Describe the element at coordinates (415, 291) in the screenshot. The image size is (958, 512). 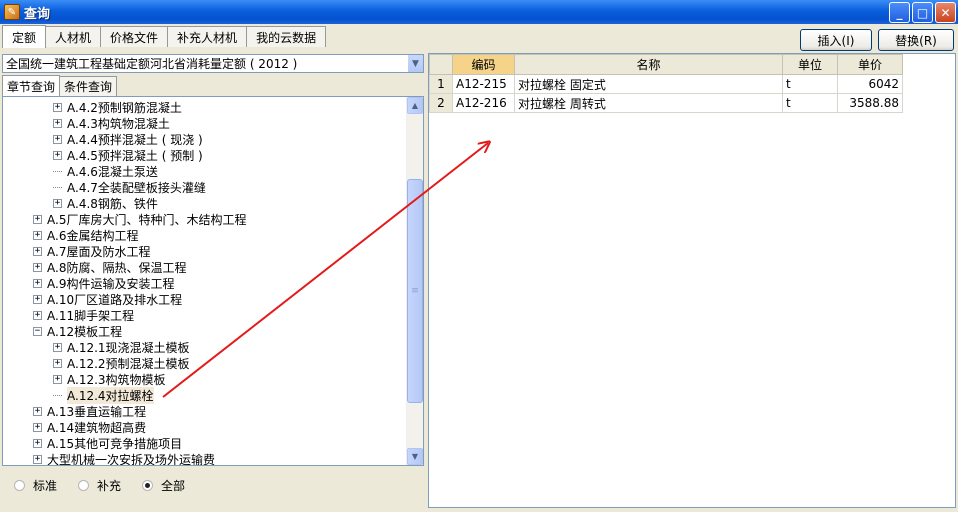
I see `scroll-thumb: ≡` at that location.